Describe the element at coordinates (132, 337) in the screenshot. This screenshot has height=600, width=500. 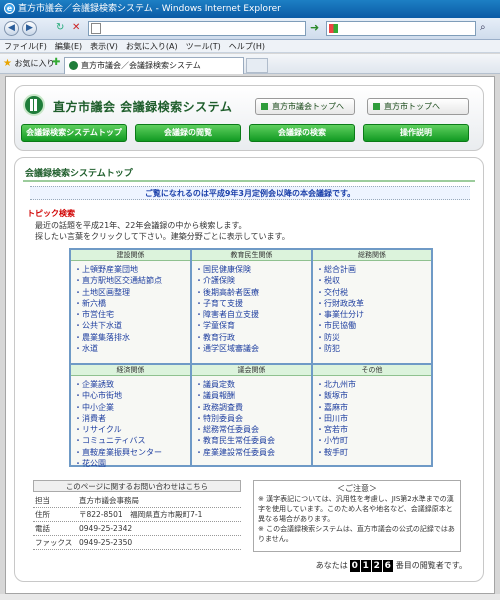
I see `topic-link: 農業集落排水` at that location.